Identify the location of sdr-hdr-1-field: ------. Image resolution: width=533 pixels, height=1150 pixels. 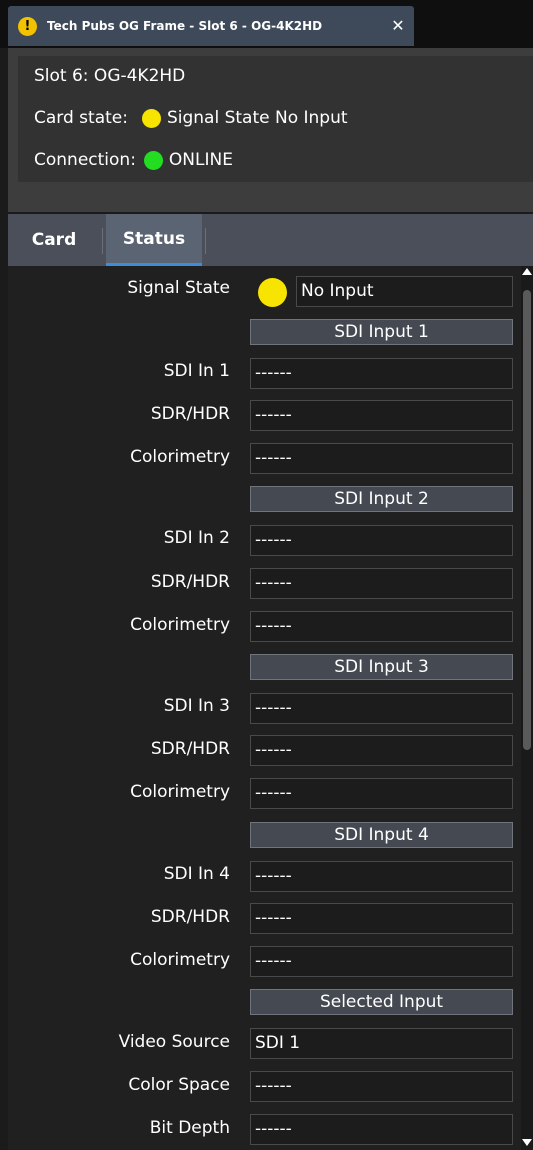
(381, 415).